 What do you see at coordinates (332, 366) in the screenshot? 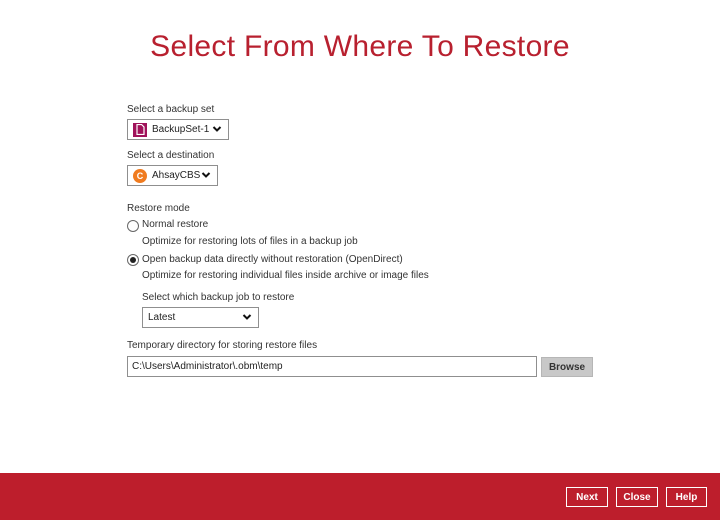
I see `temp-dir-input` at bounding box center [332, 366].